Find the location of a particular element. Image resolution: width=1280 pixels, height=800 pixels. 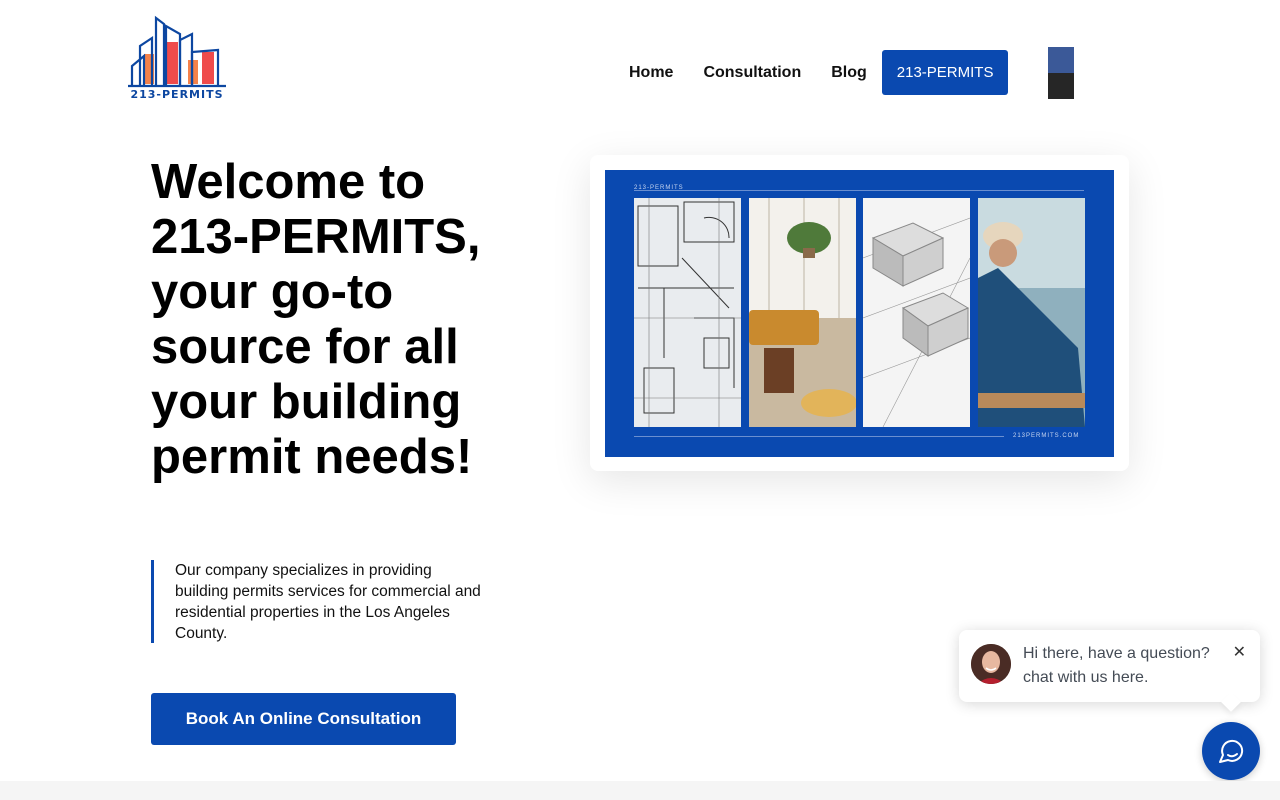

nav-consultation: Consultation is located at coordinates (752, 73).